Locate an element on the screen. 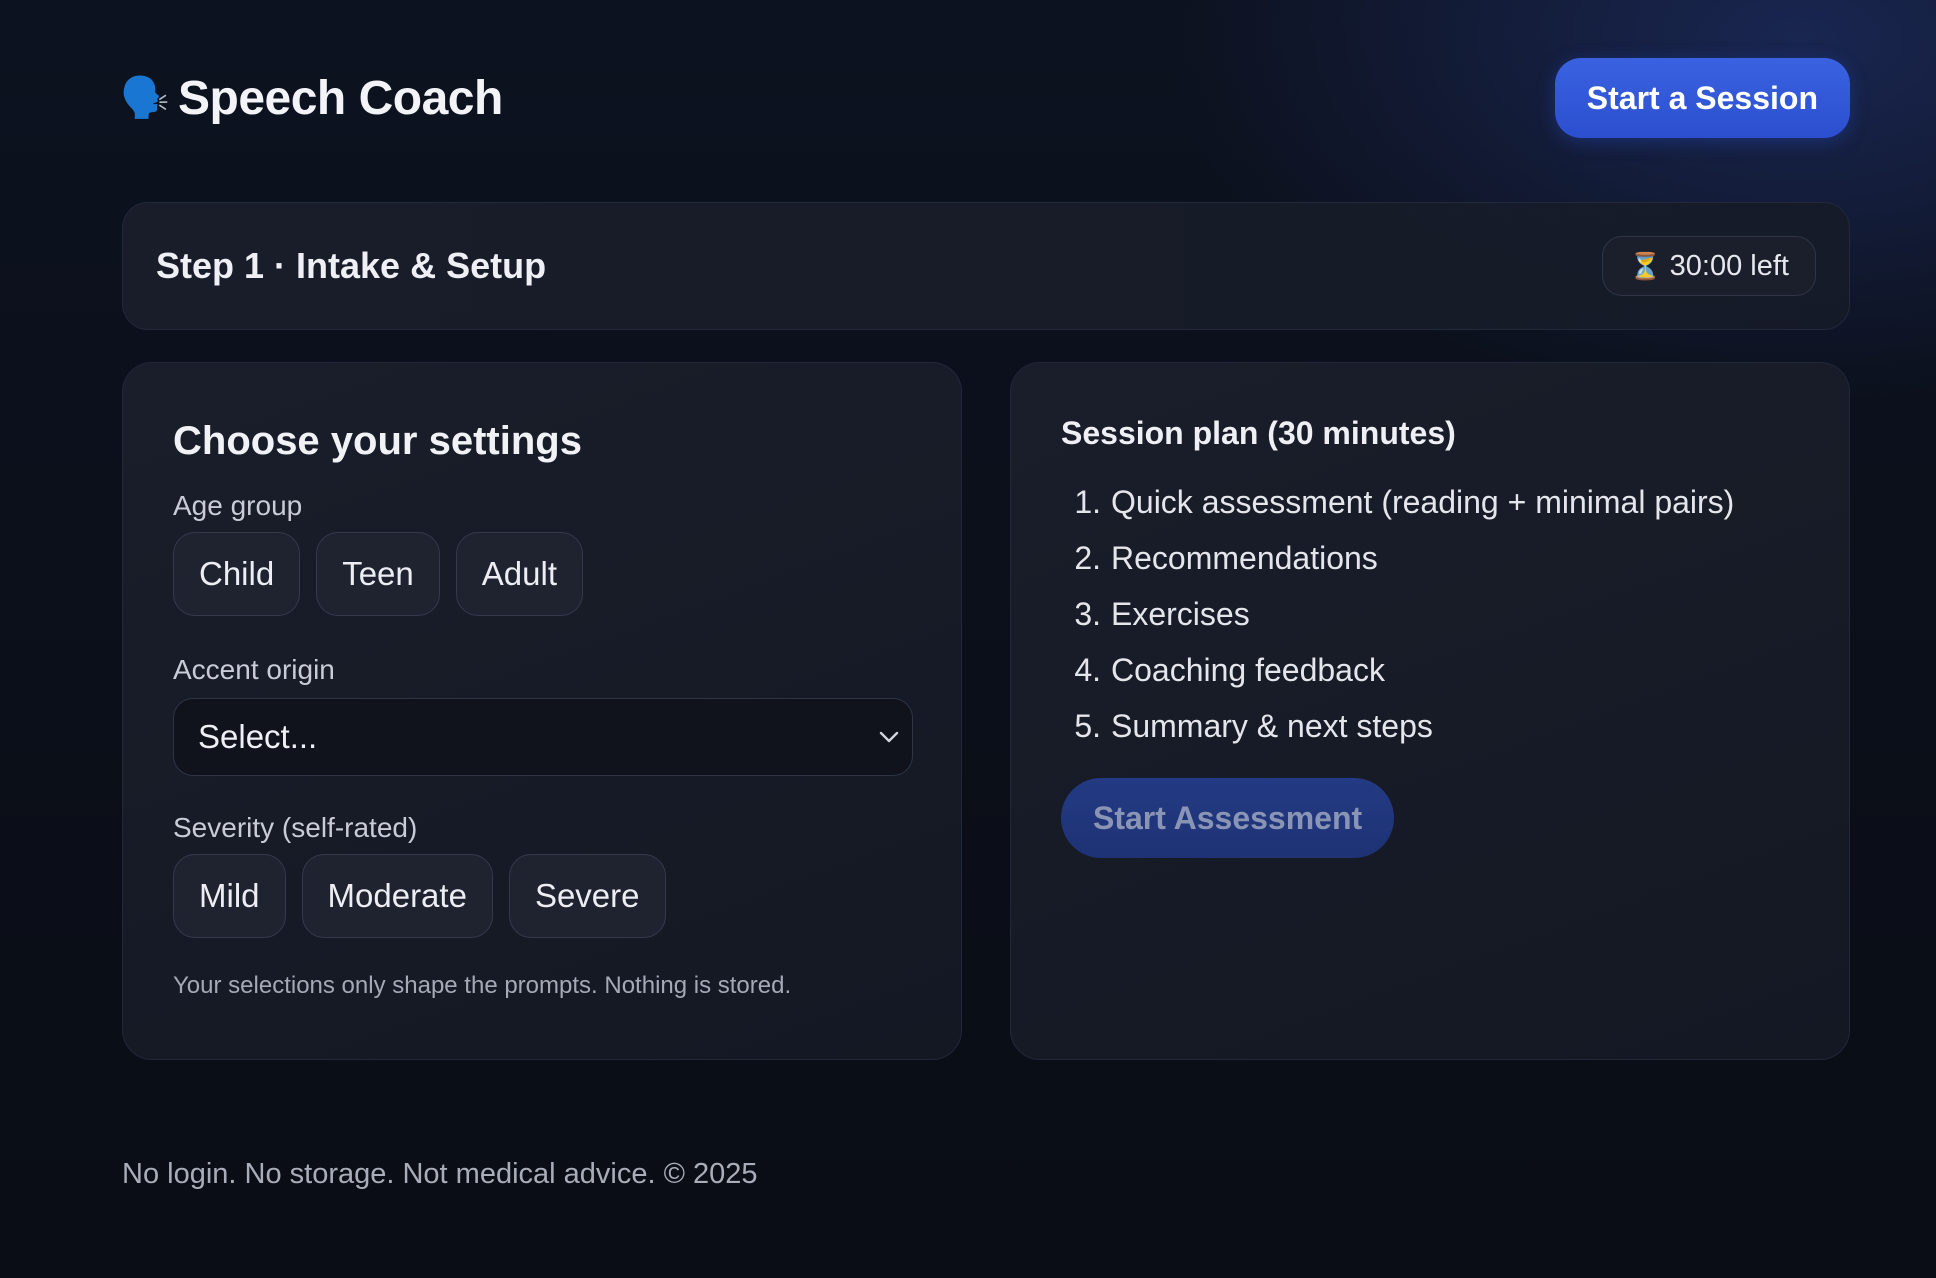 The width and height of the screenshot is (1936, 1278). timer-badge: ⏳ 30:00 left is located at coordinates (1709, 266).